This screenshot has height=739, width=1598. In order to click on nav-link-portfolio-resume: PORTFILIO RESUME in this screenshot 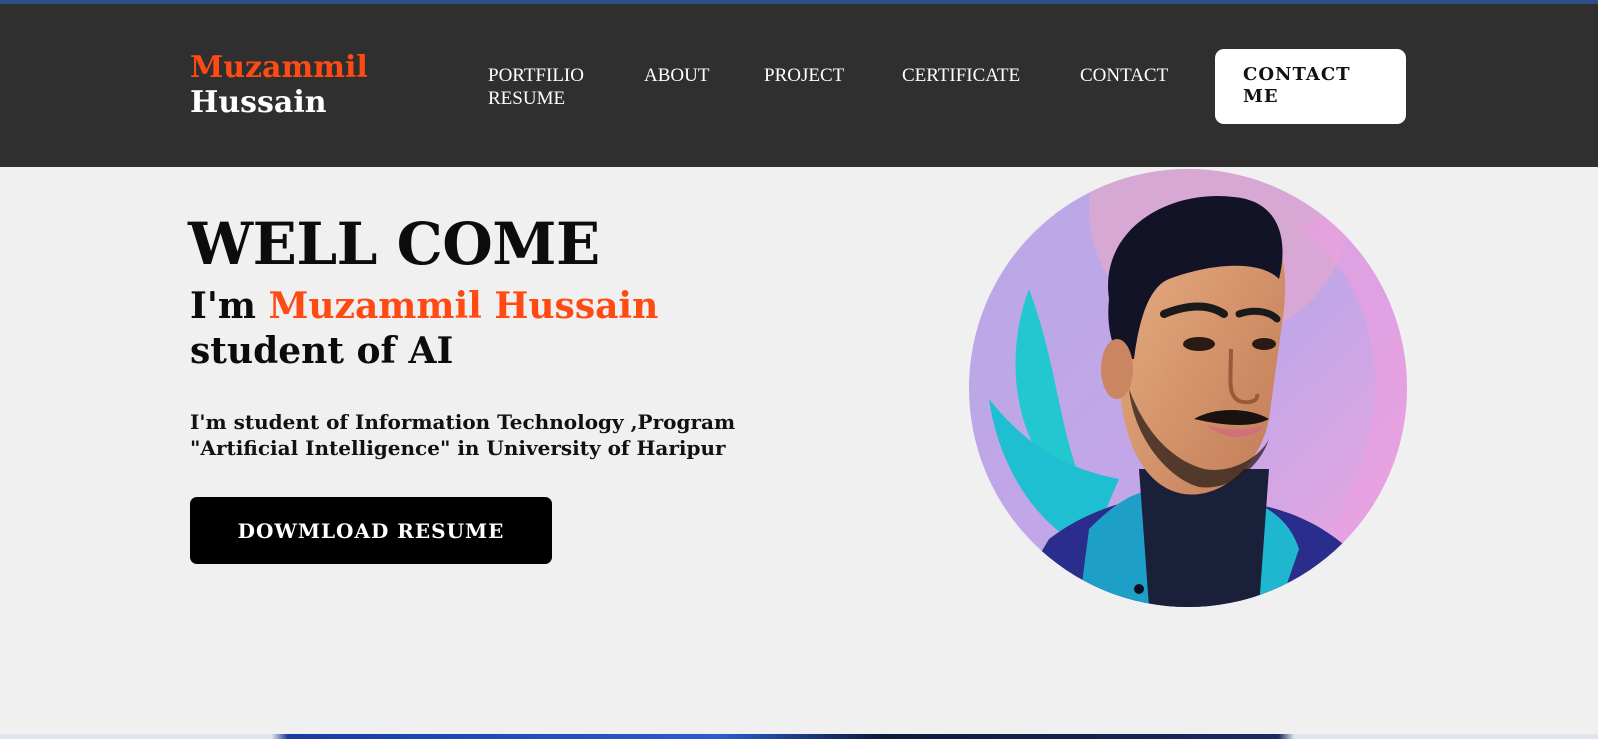, I will do `click(543, 87)`.